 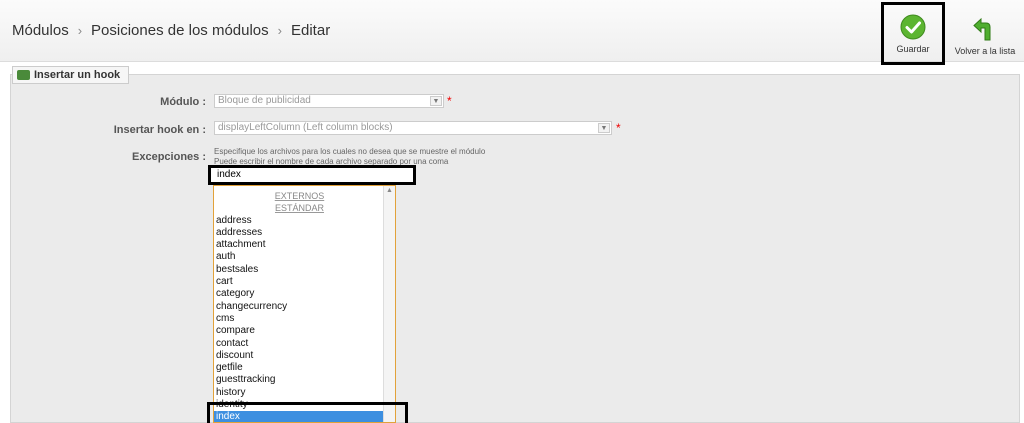 I want to click on list-item: guesttracking, so click(x=304, y=380).